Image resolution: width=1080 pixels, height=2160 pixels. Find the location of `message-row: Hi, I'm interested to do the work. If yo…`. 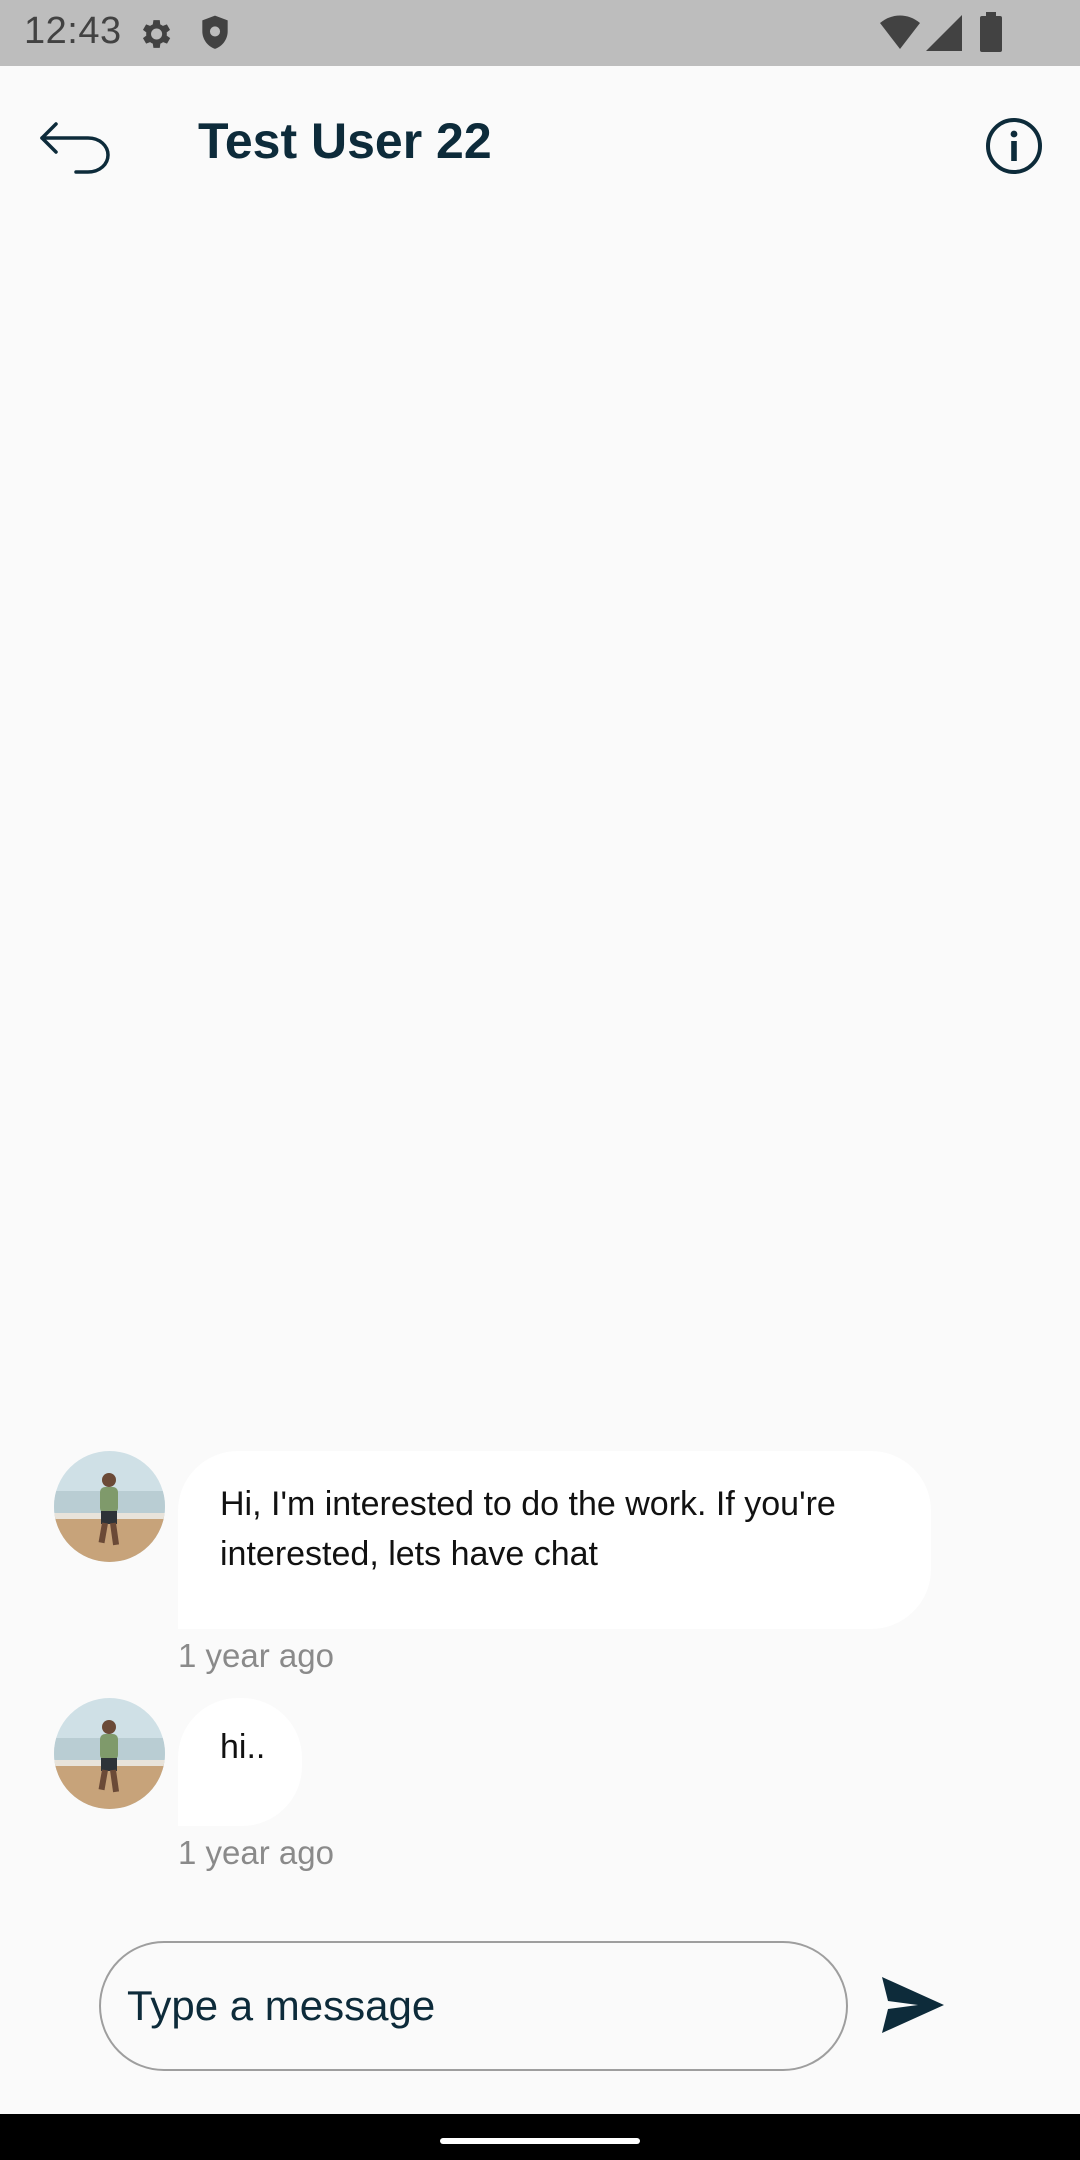

message-row: Hi, I'm interested to do the work. If yo… is located at coordinates (540, 1571).